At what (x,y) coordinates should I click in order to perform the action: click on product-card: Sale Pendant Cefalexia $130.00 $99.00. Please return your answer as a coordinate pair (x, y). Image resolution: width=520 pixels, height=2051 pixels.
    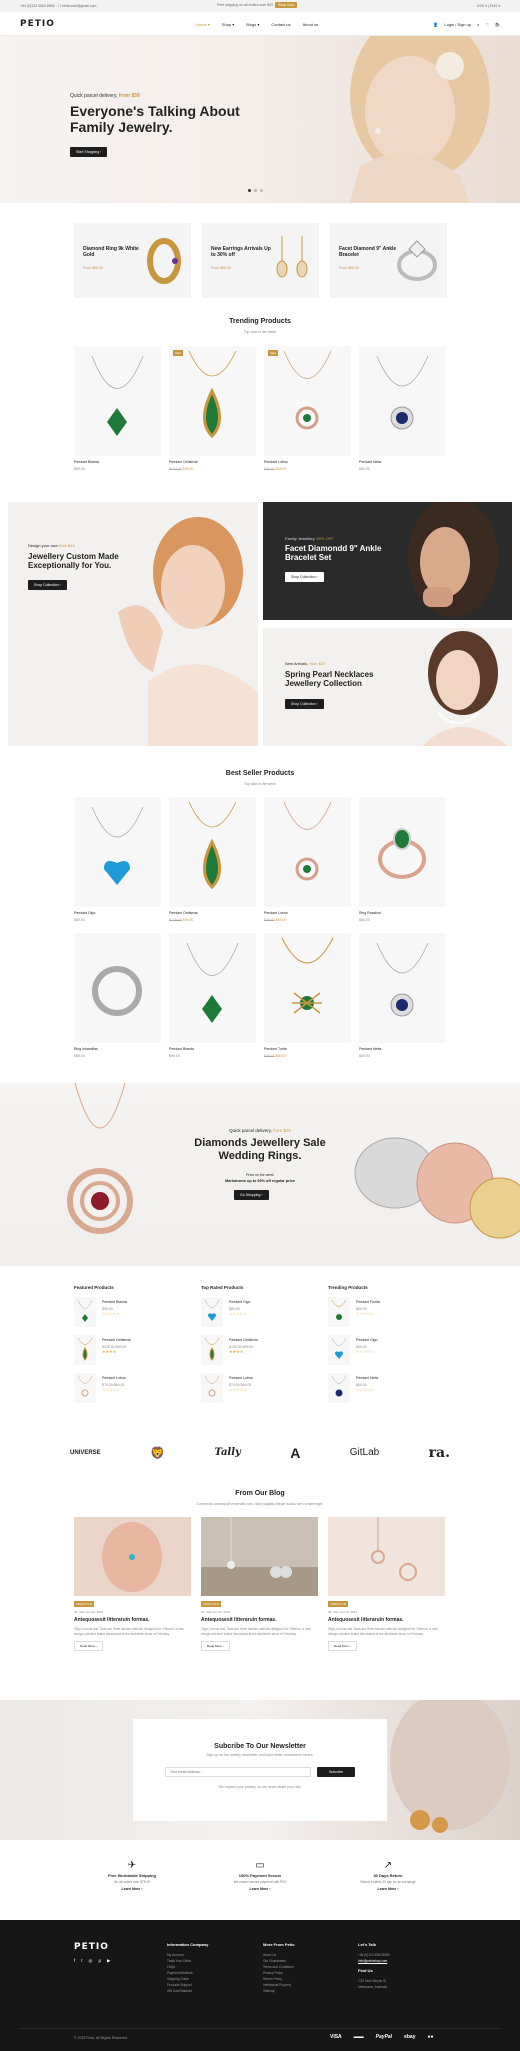
    Looking at the image, I should click on (212, 408).